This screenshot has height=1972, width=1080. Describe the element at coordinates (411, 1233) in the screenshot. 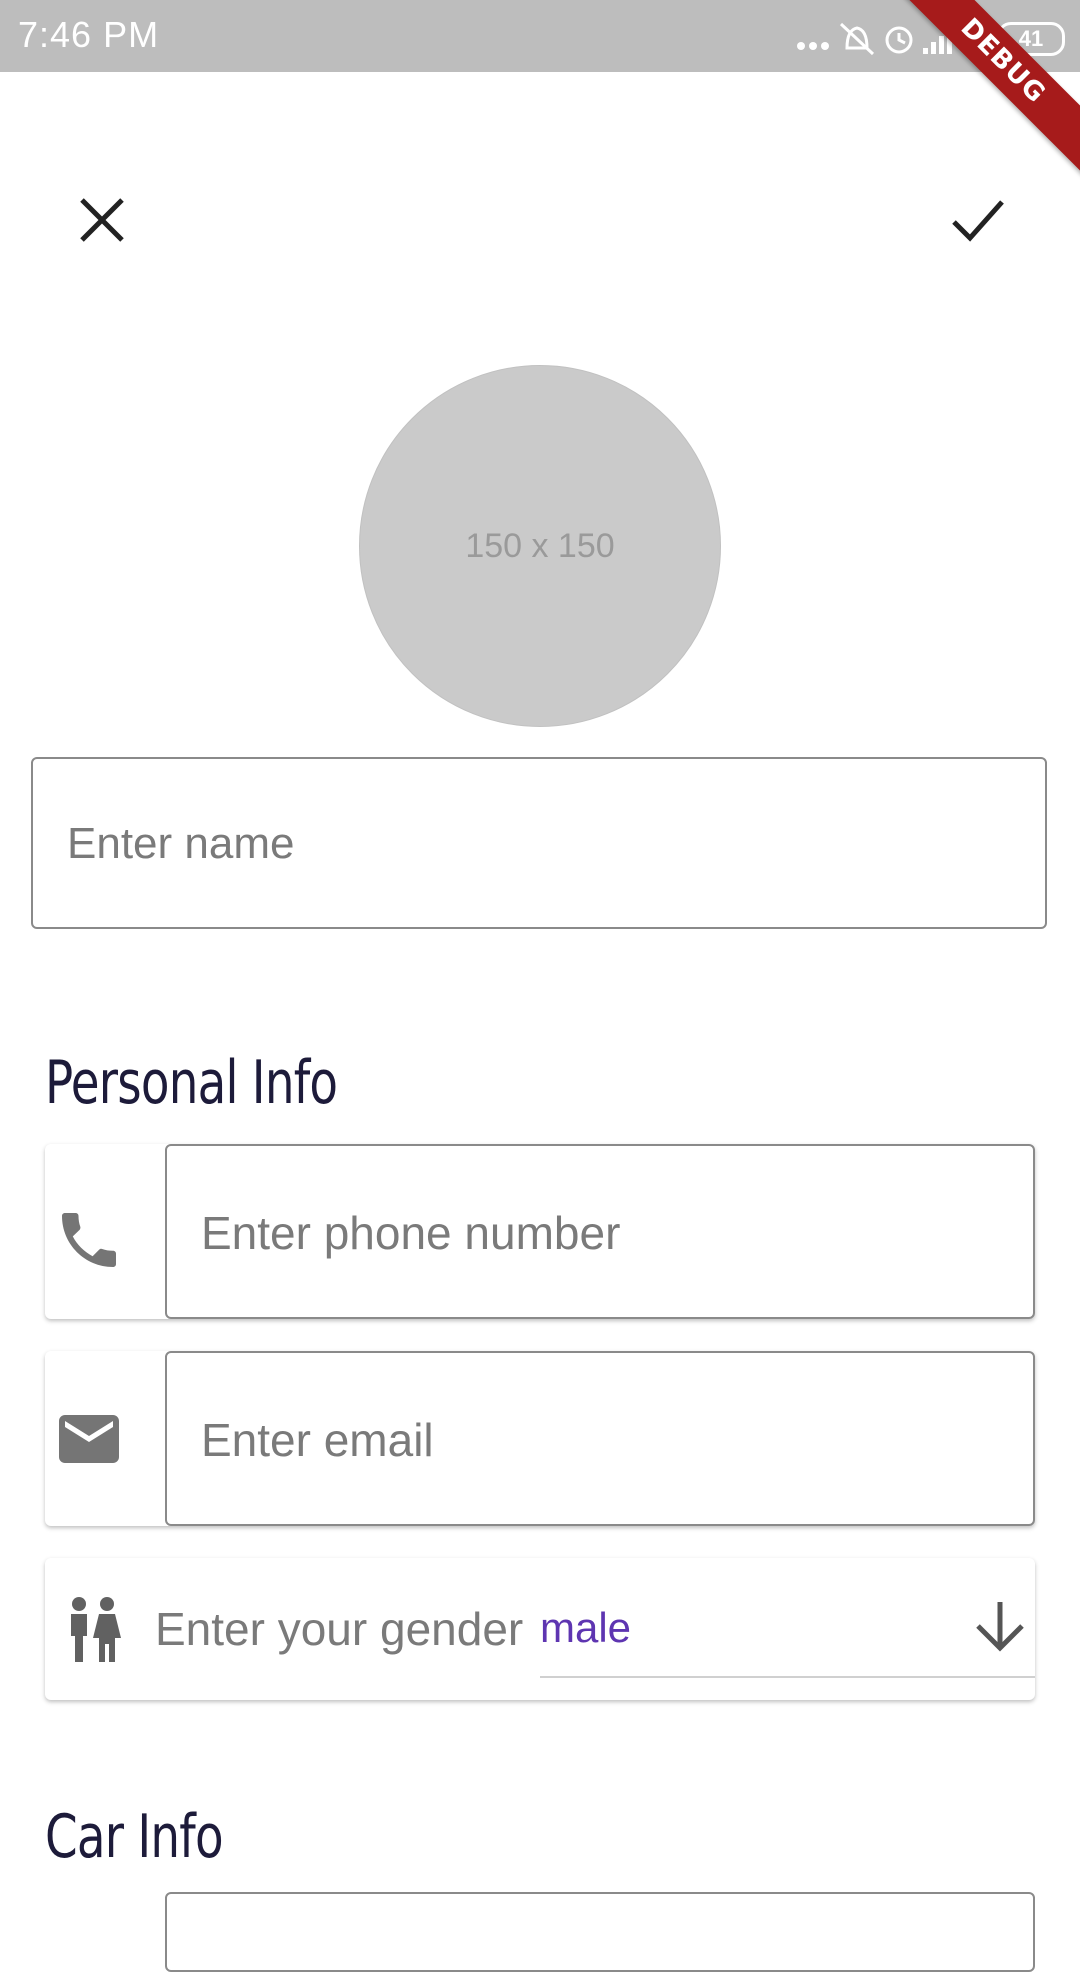

I see `phone-placeholder: Enter phone number` at that location.